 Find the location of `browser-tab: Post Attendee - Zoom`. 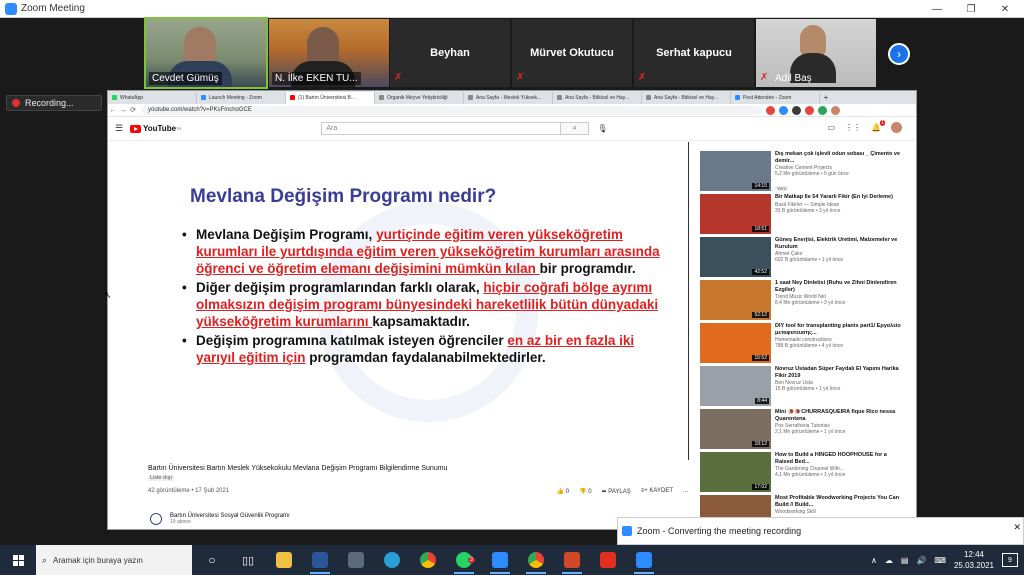

browser-tab: Post Attendee - Zoom is located at coordinates (775, 97).